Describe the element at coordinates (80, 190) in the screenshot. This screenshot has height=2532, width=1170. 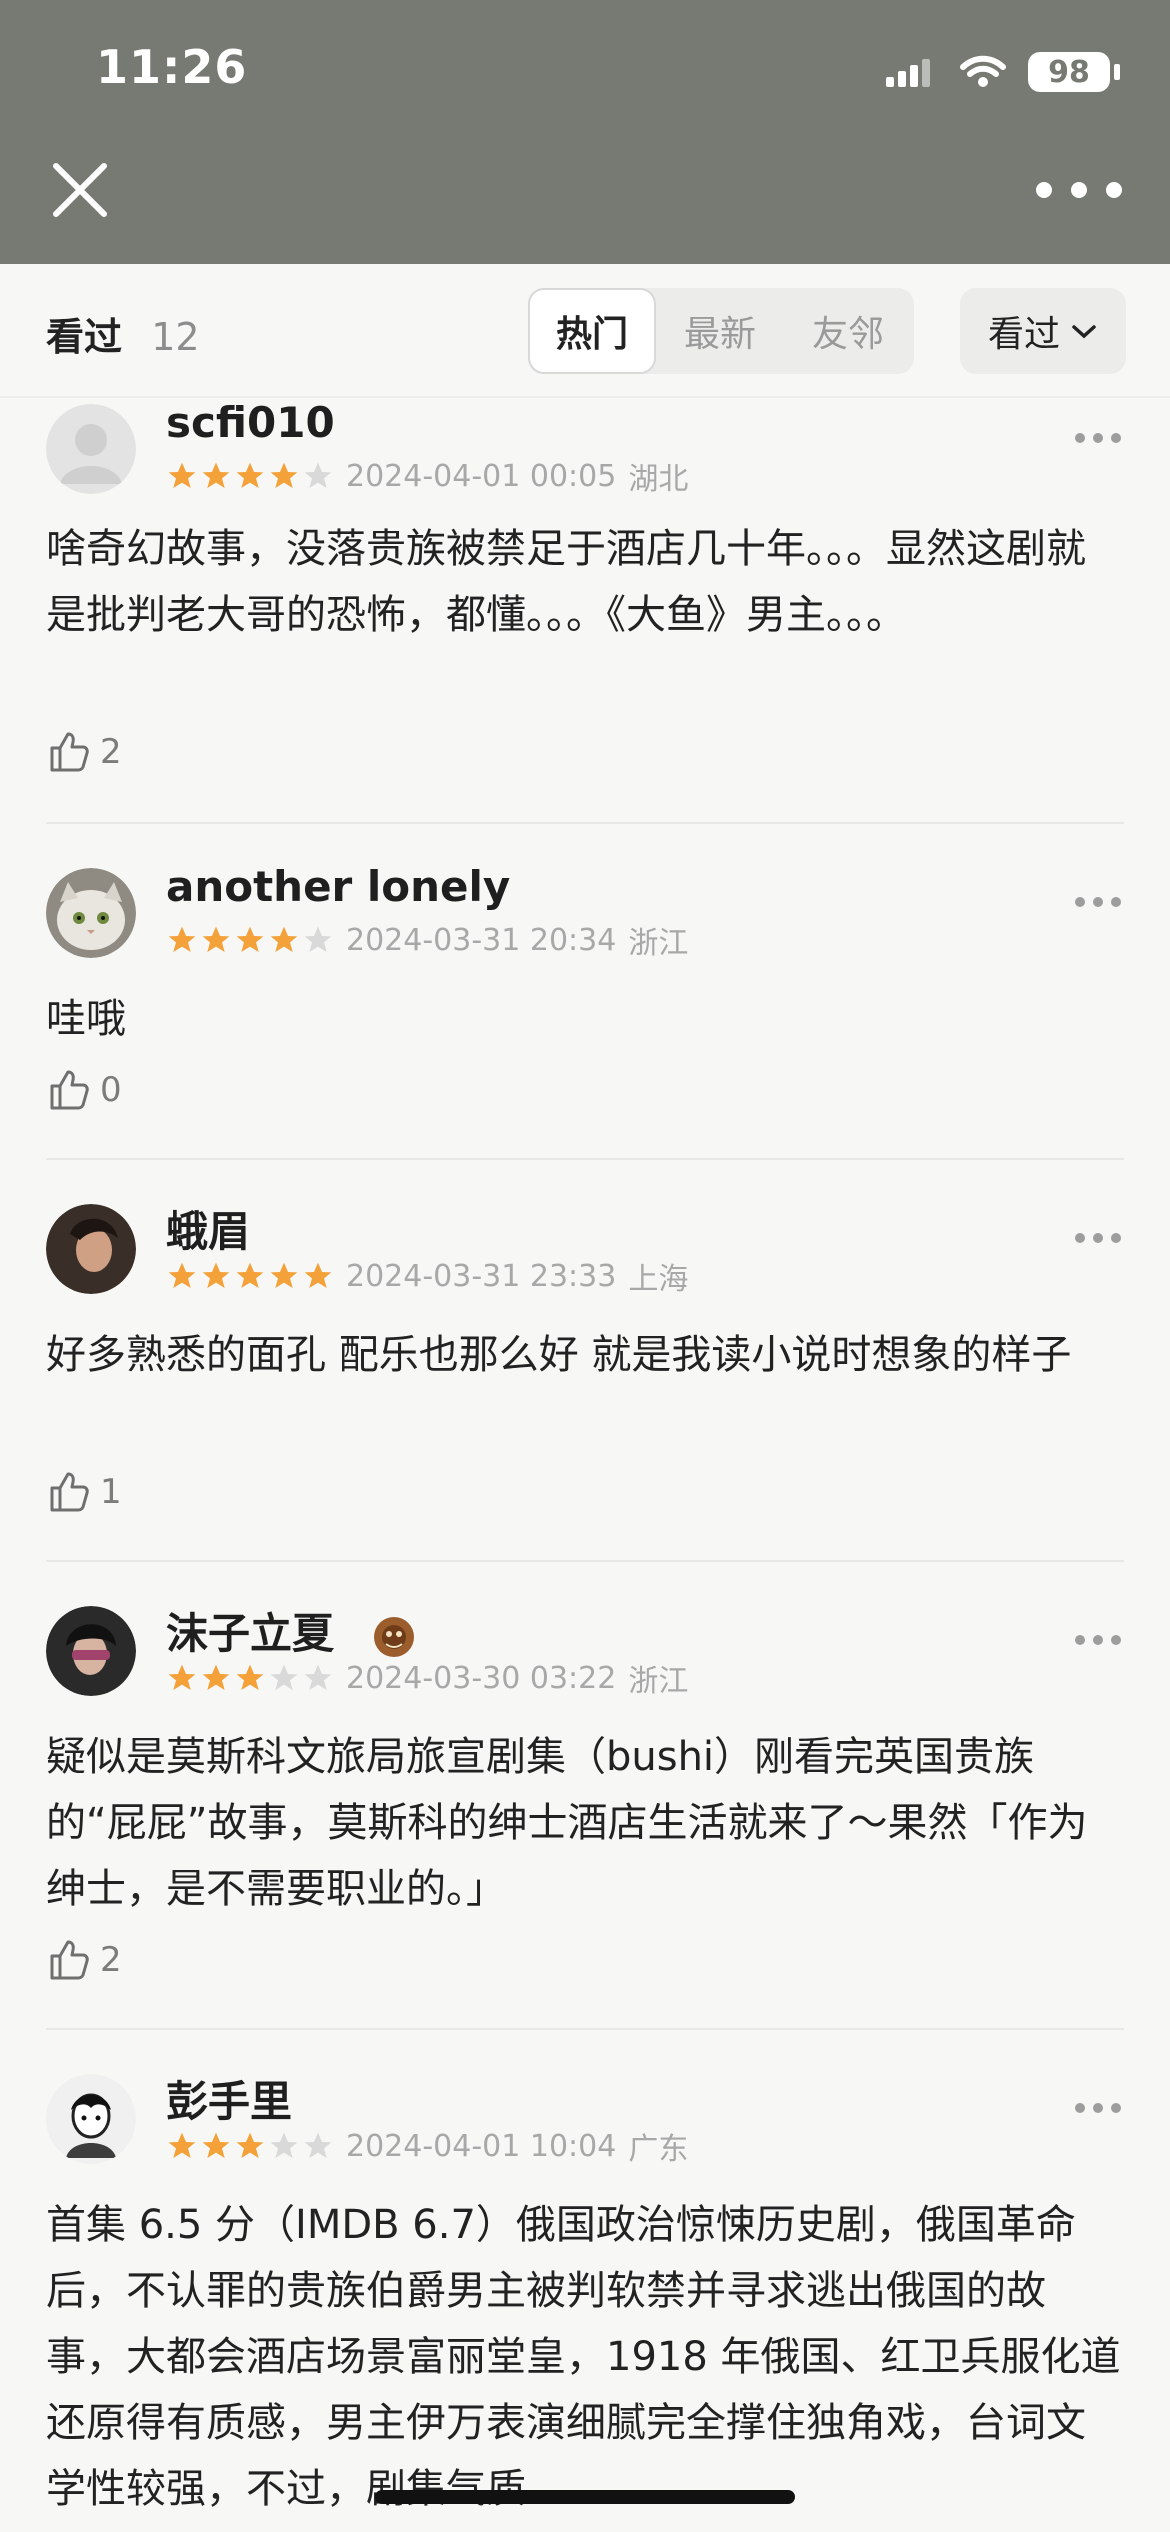
I see `close-icon` at that location.